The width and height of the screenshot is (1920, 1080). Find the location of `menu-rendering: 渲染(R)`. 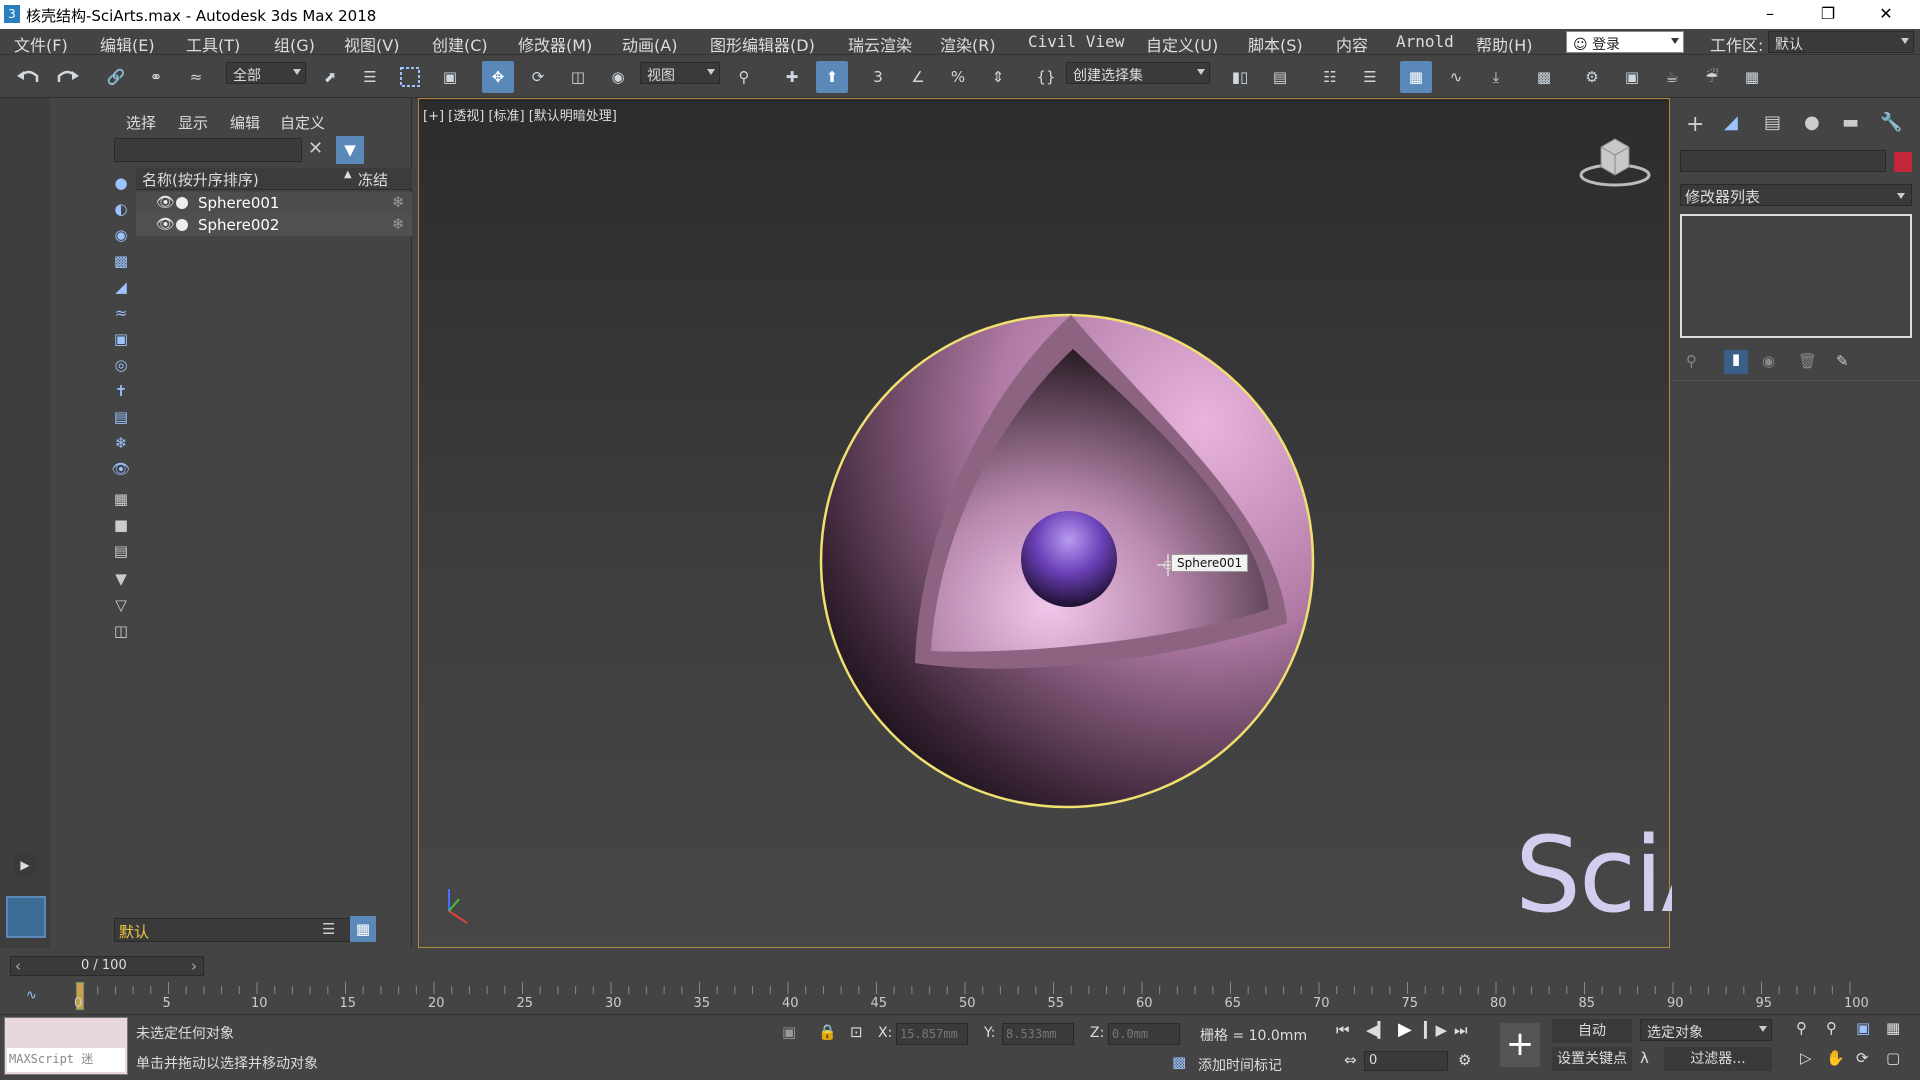

menu-rendering: 渲染(R) is located at coordinates (968, 44).